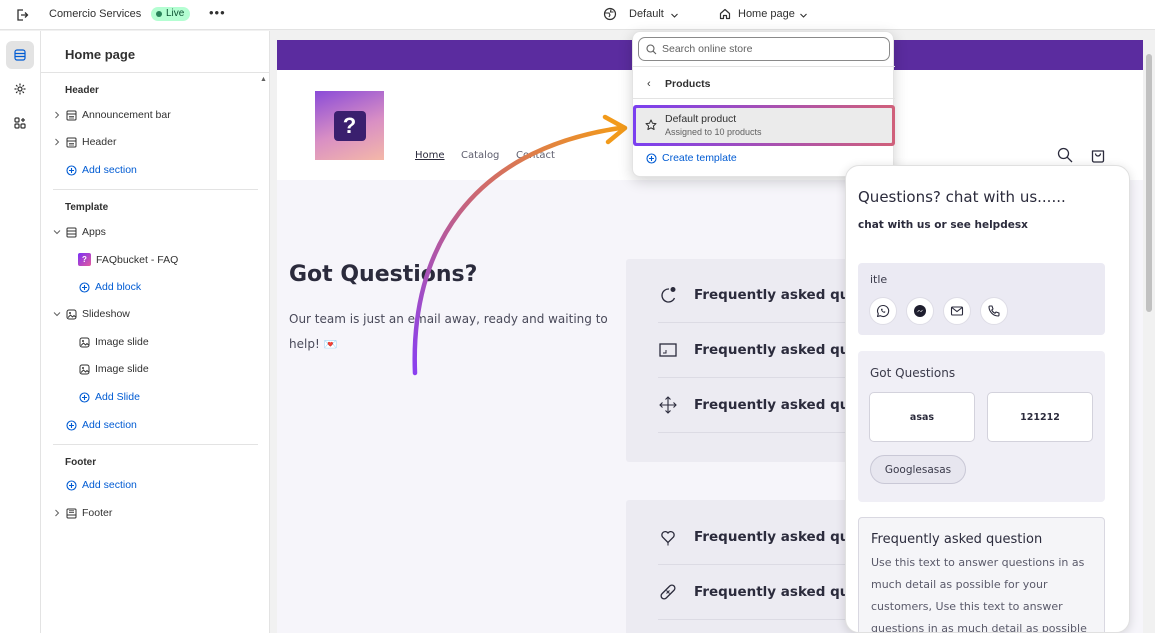 The image size is (1155, 633). I want to click on whatsapp-icon, so click(883, 311).